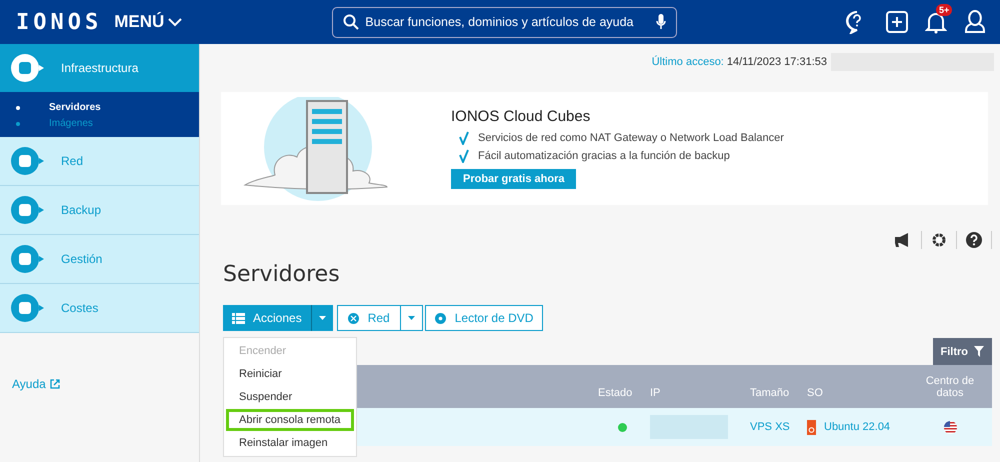 This screenshot has width=1000, height=462. I want to click on last-access-label: Último acceso:, so click(688, 62).